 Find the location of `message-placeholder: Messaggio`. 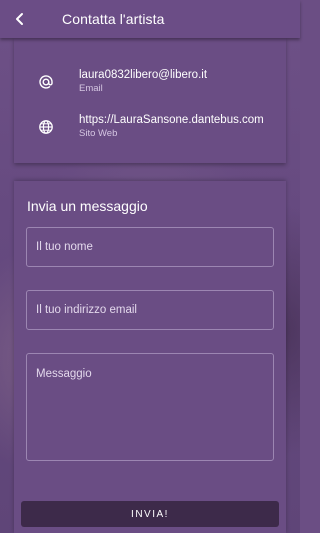

message-placeholder: Messaggio is located at coordinates (64, 374).